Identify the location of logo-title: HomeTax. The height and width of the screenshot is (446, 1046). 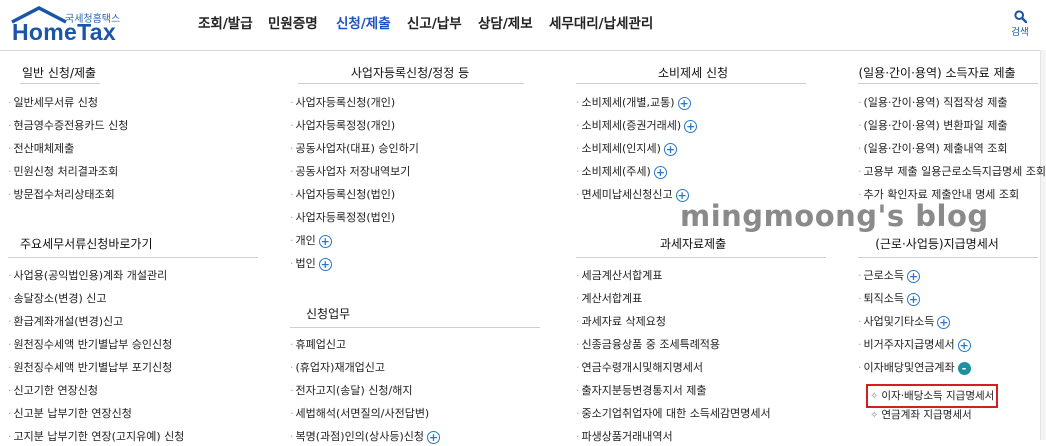
(64, 32).